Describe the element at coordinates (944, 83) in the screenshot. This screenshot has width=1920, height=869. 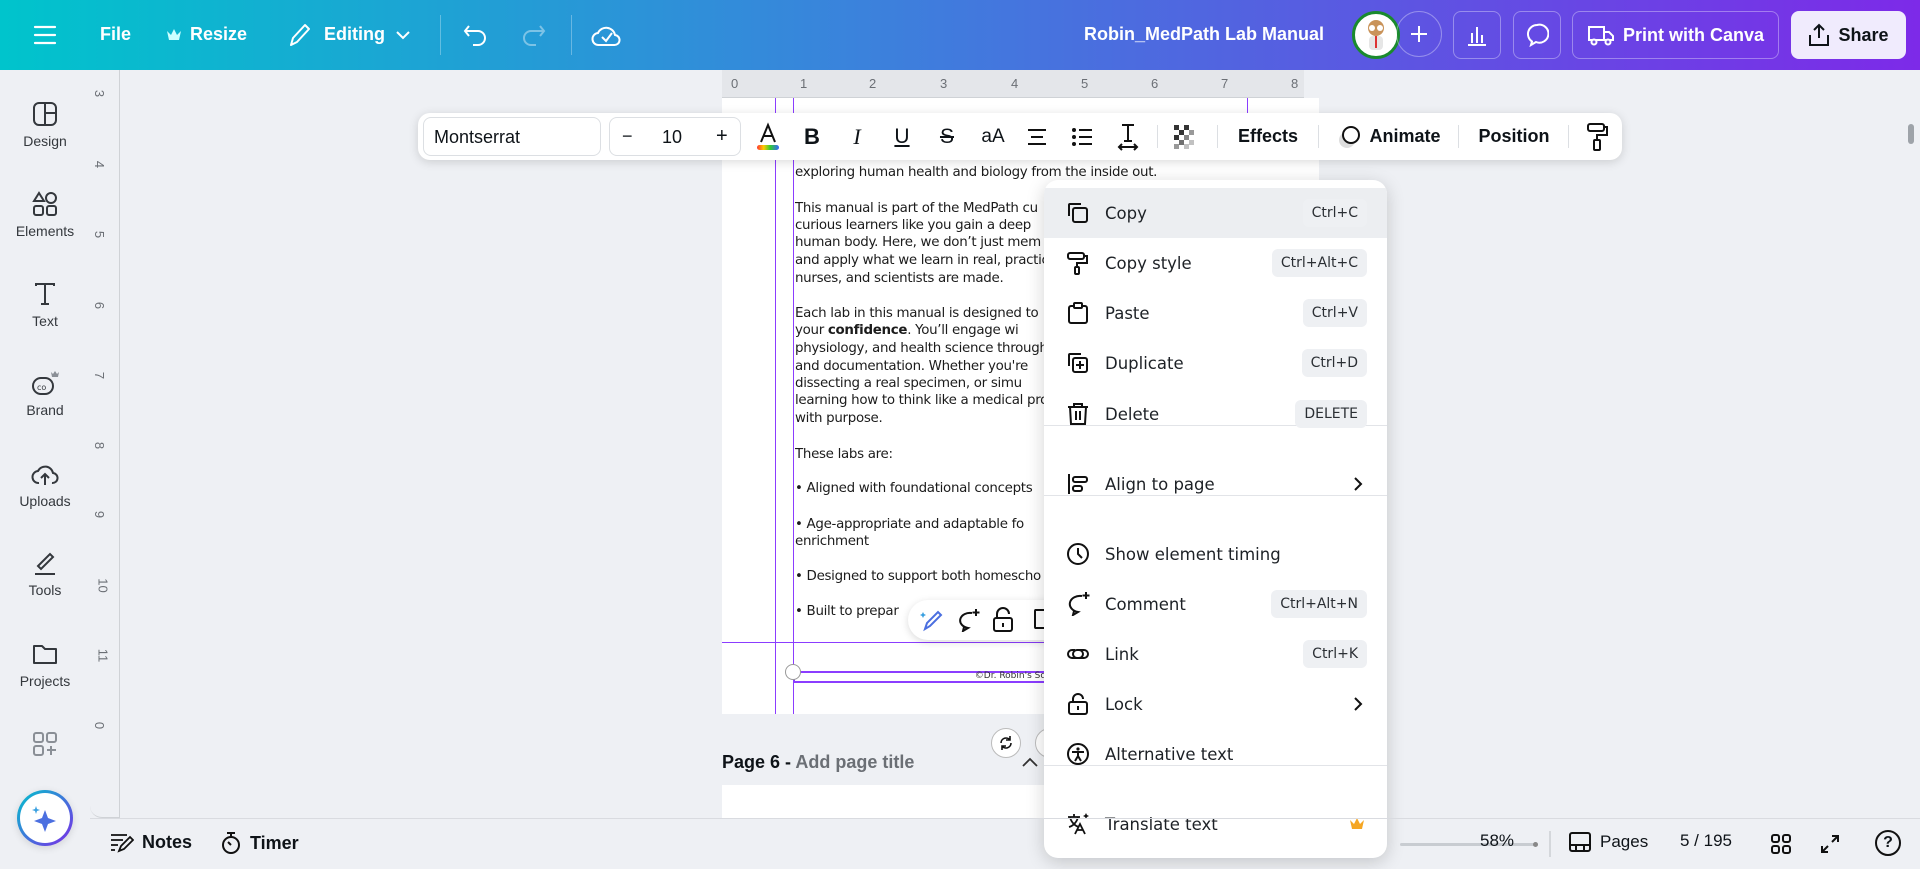
I see `ruler-tick-label: 3` at that location.